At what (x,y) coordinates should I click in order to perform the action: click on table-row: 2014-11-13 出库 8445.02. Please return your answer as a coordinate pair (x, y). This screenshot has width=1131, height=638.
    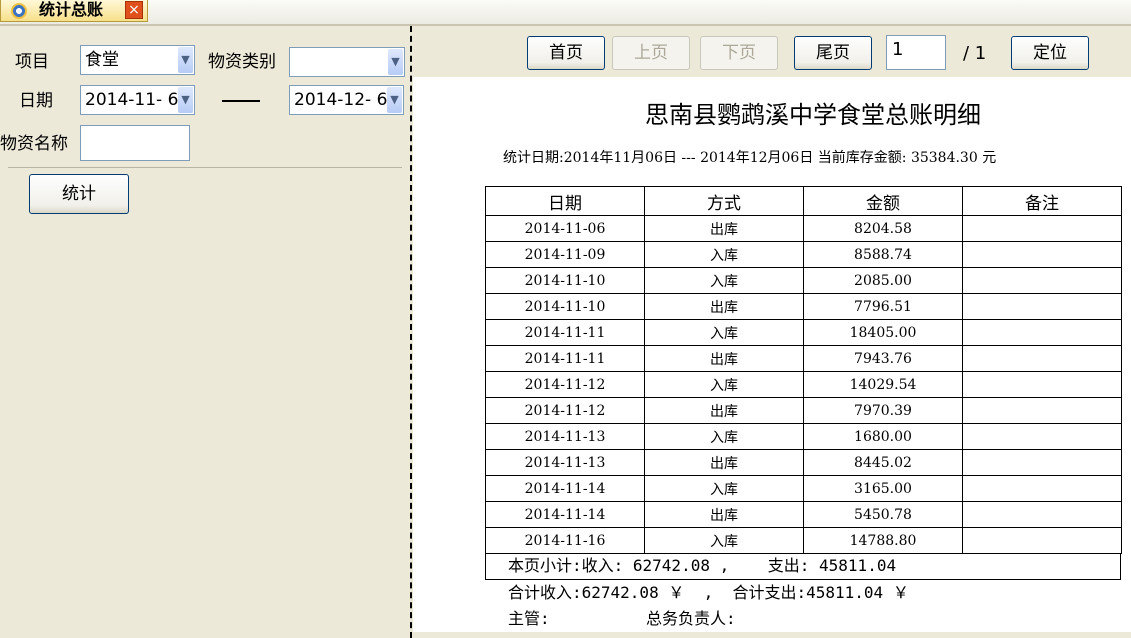
    Looking at the image, I should click on (803, 462).